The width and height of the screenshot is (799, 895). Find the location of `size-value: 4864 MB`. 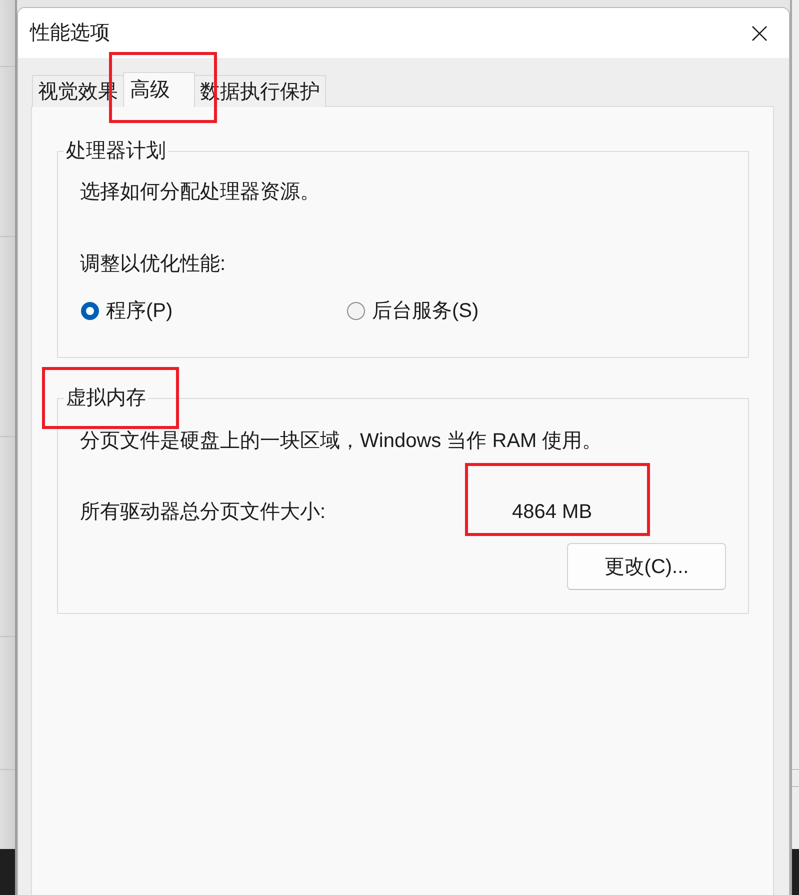

size-value: 4864 MB is located at coordinates (552, 512).